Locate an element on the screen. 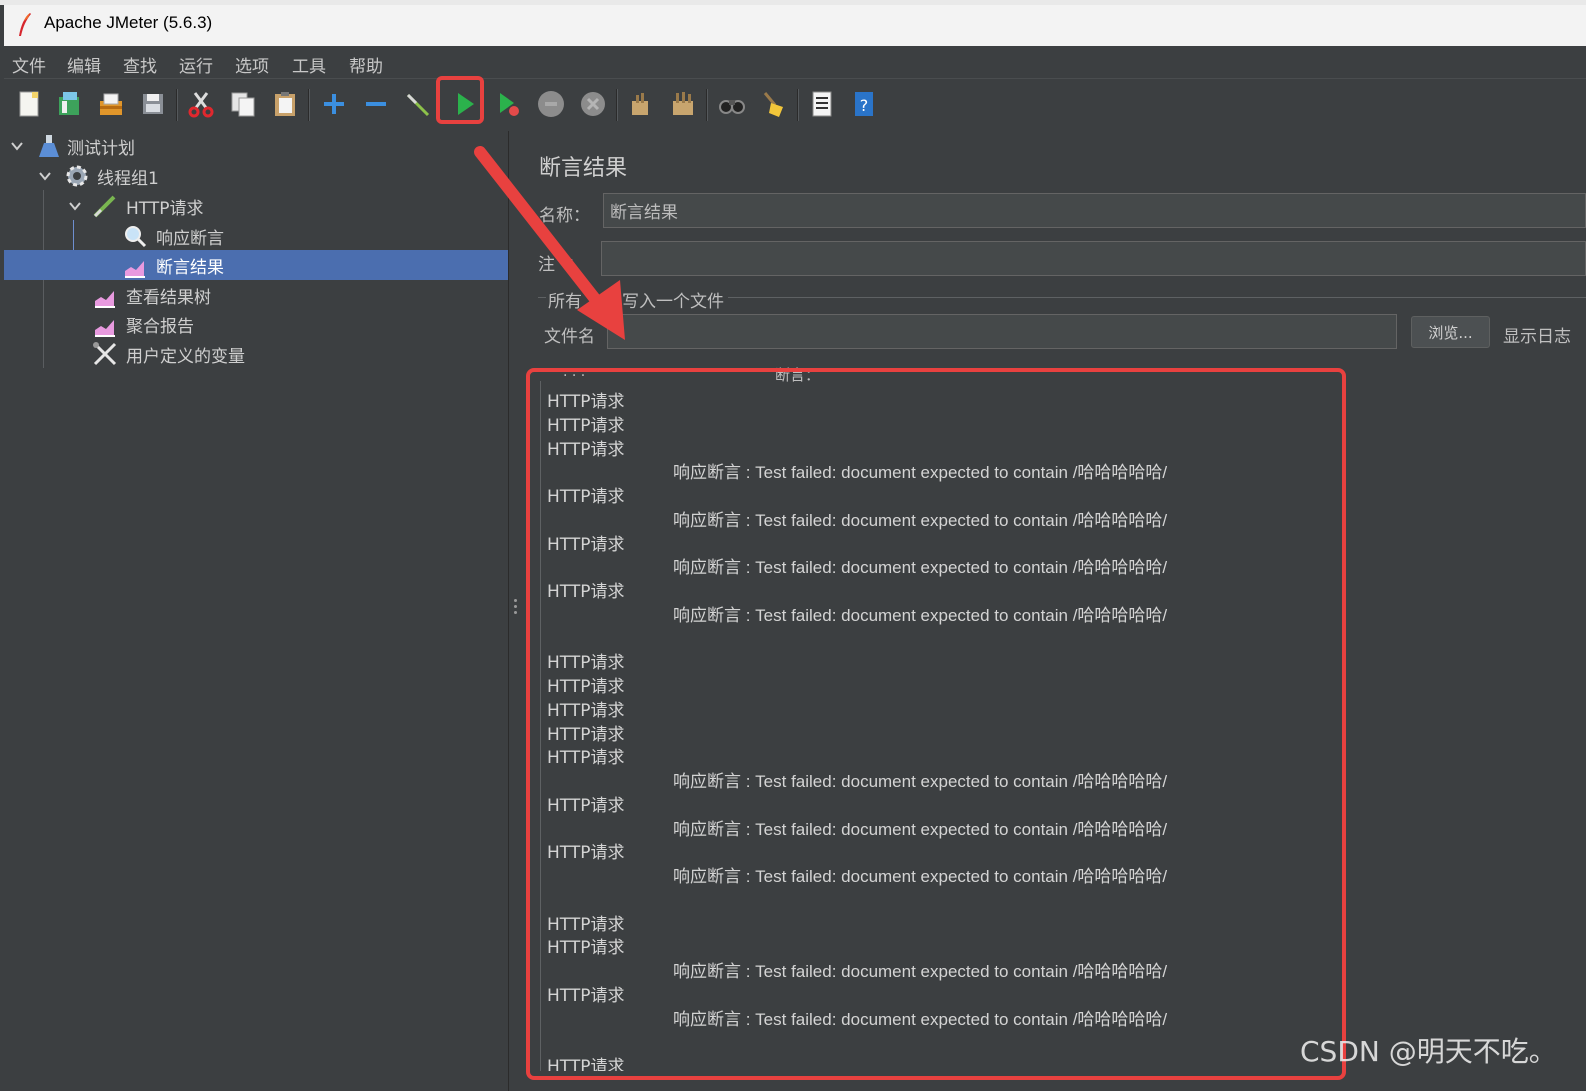 The height and width of the screenshot is (1091, 1586). reset-search-icon is located at coordinates (773, 104).